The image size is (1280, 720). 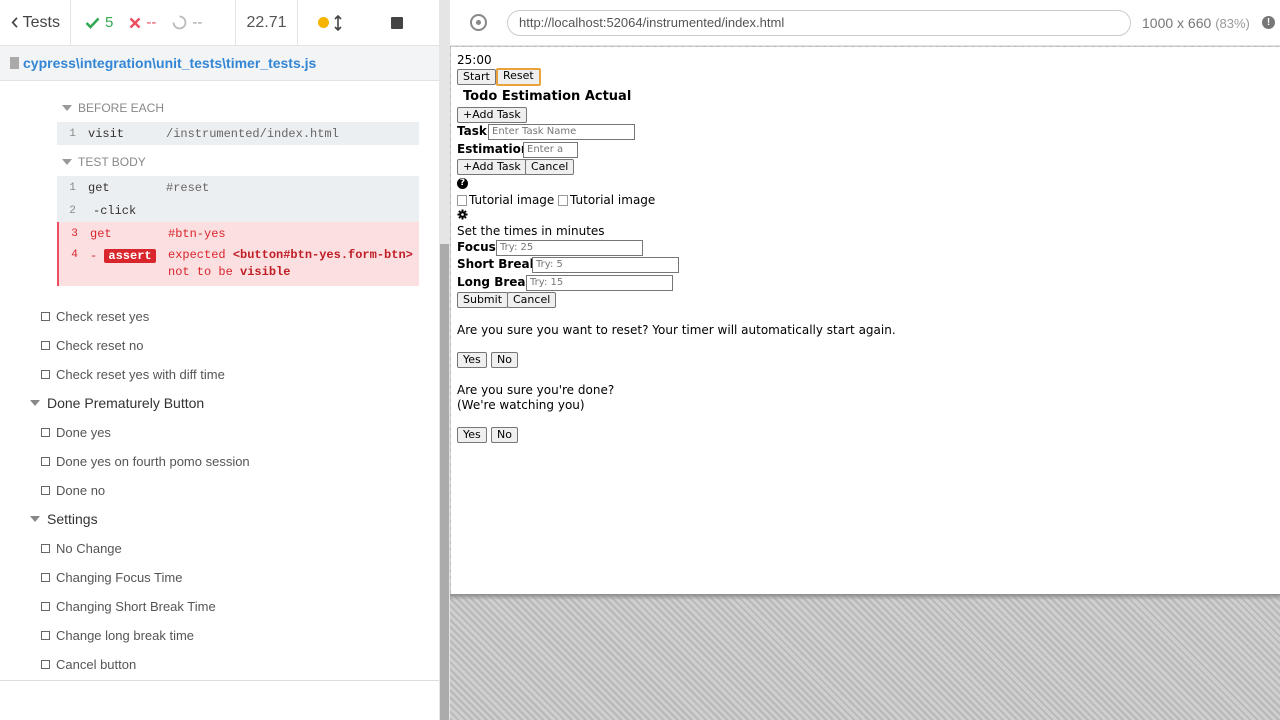 I want to click on pending-count: --, so click(x=197, y=22).